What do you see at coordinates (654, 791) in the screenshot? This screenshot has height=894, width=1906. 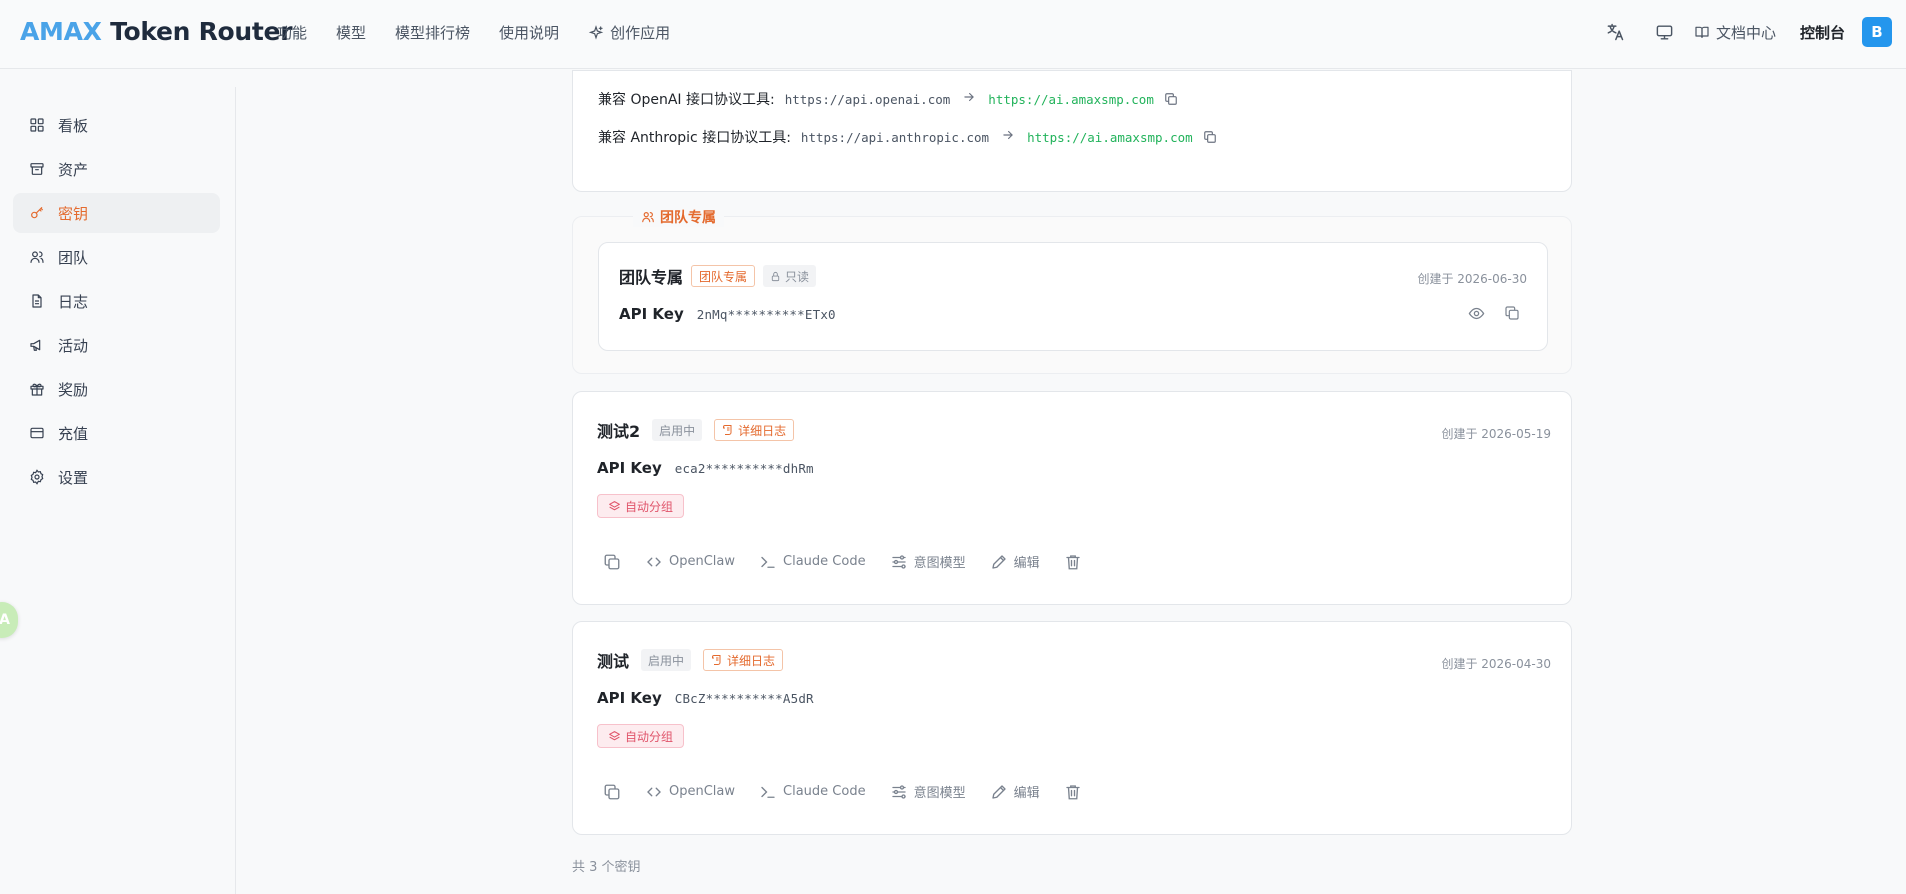 I see `code-icon` at bounding box center [654, 791].